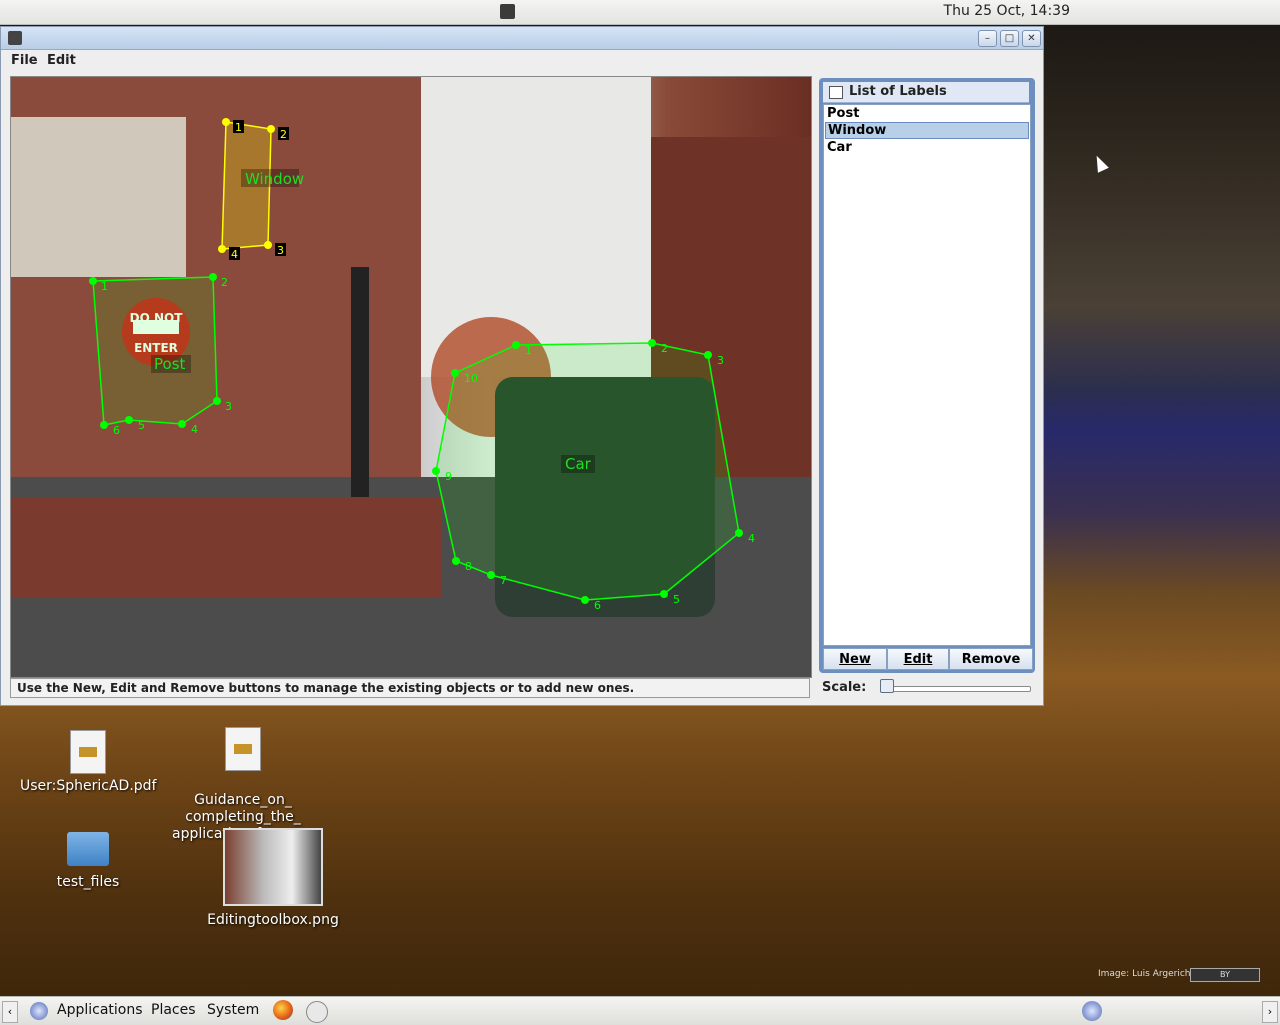  Describe the element at coordinates (522, 61) in the screenshot. I see `menubar: File Edit` at that location.